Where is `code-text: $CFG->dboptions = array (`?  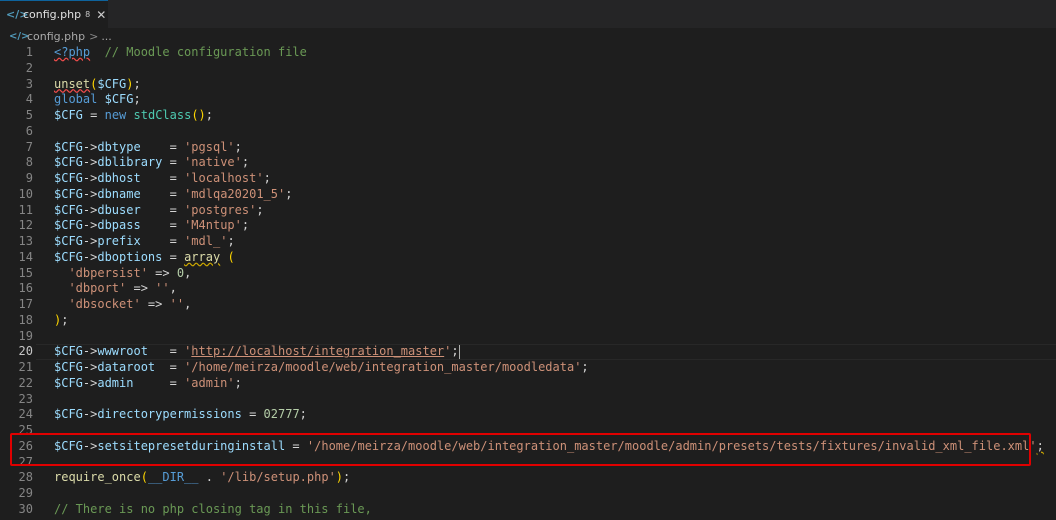
code-text: $CFG->dboptions = array ( is located at coordinates (144, 258).